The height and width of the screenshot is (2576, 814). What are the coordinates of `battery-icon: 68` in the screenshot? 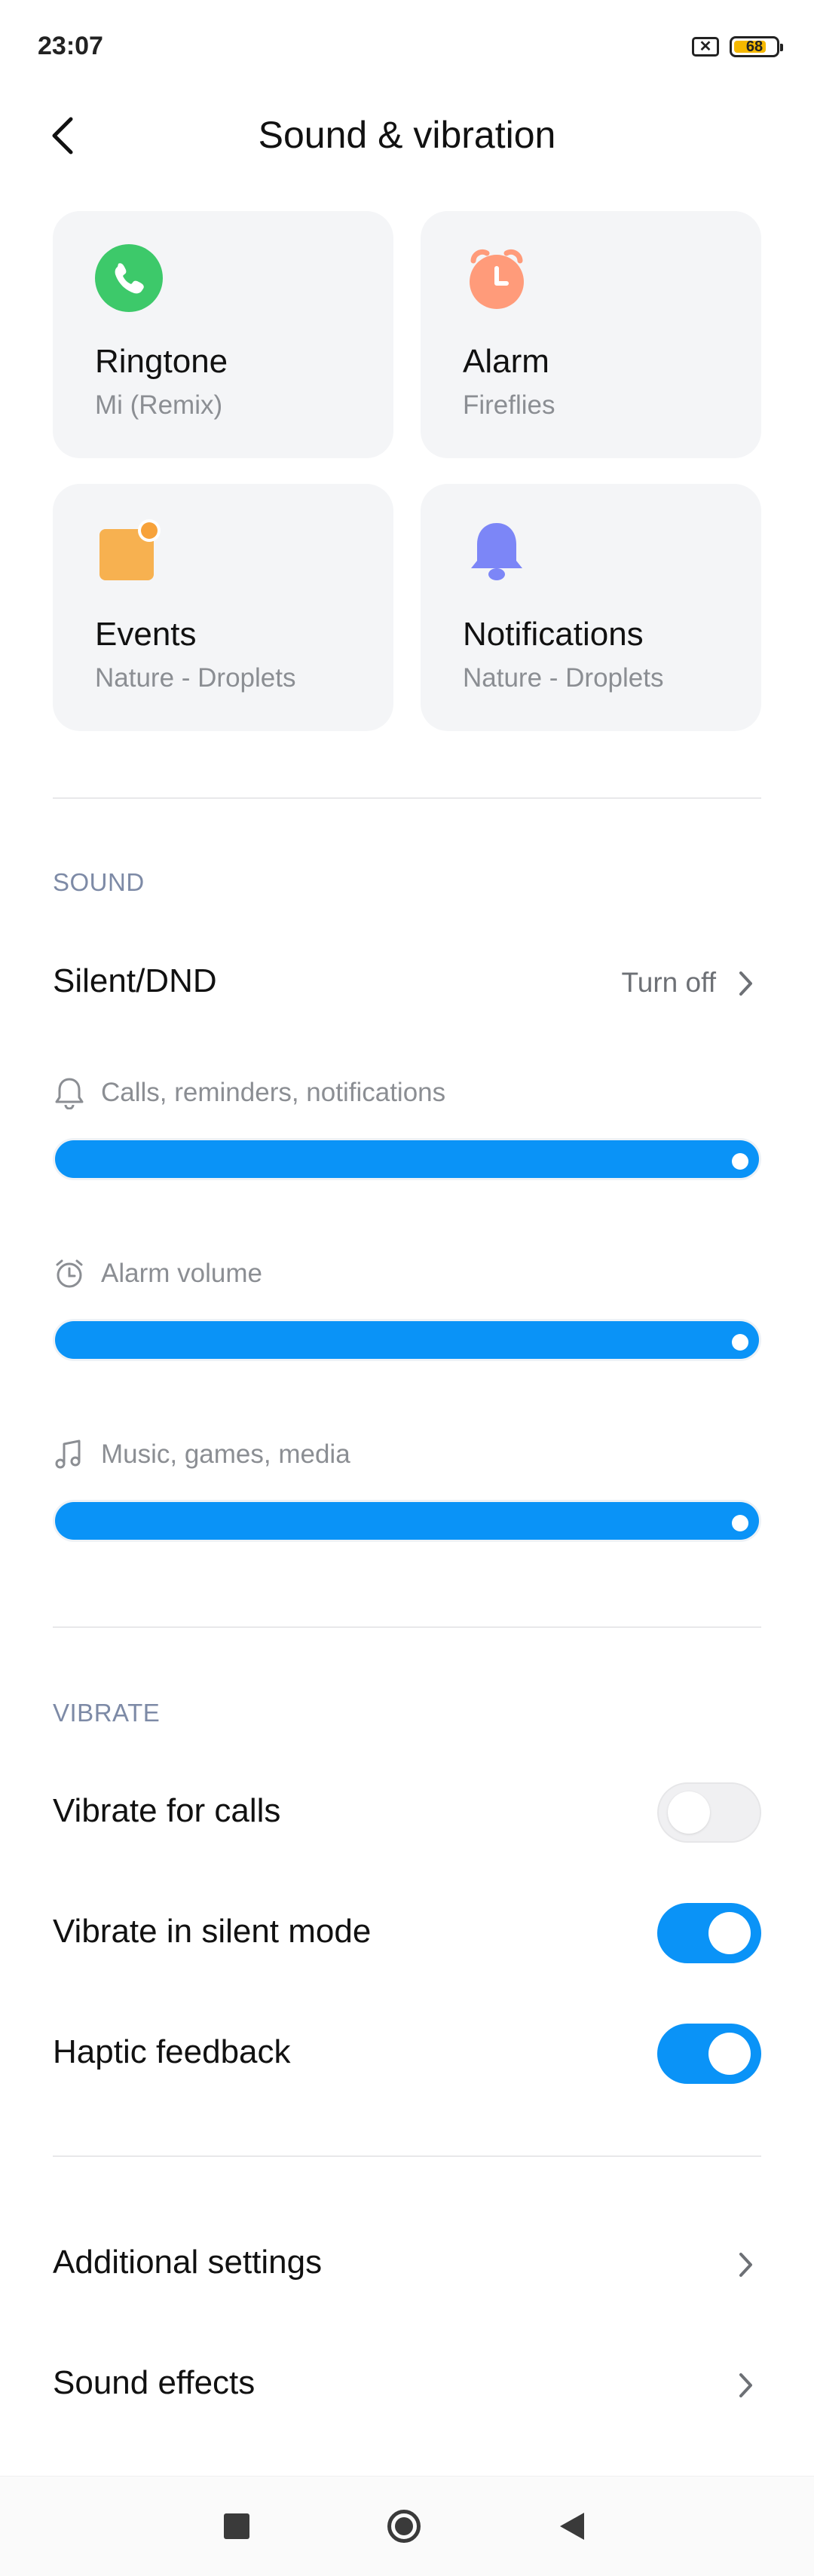 It's located at (756, 46).